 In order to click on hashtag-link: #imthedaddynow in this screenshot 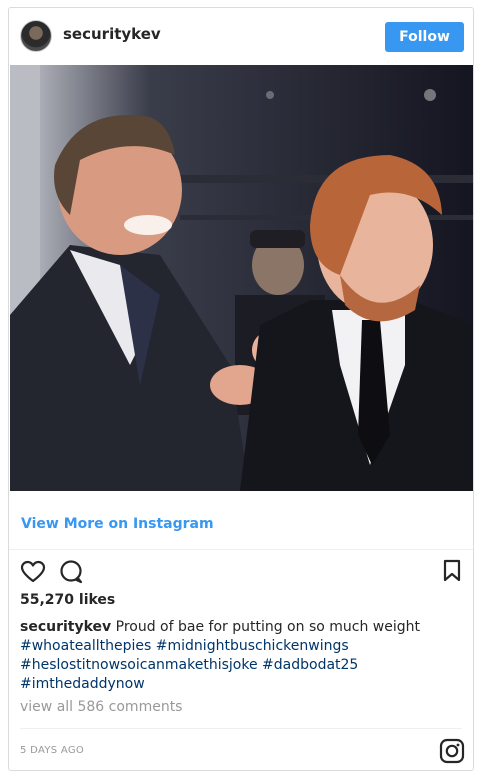, I will do `click(82, 684)`.